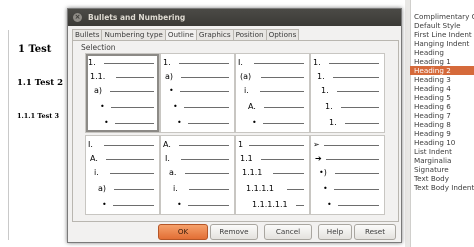 The width and height of the screenshot is (474, 247). Describe the element at coordinates (272, 93) in the screenshot. I see `outline-option: I. (a) i. A. •` at that location.